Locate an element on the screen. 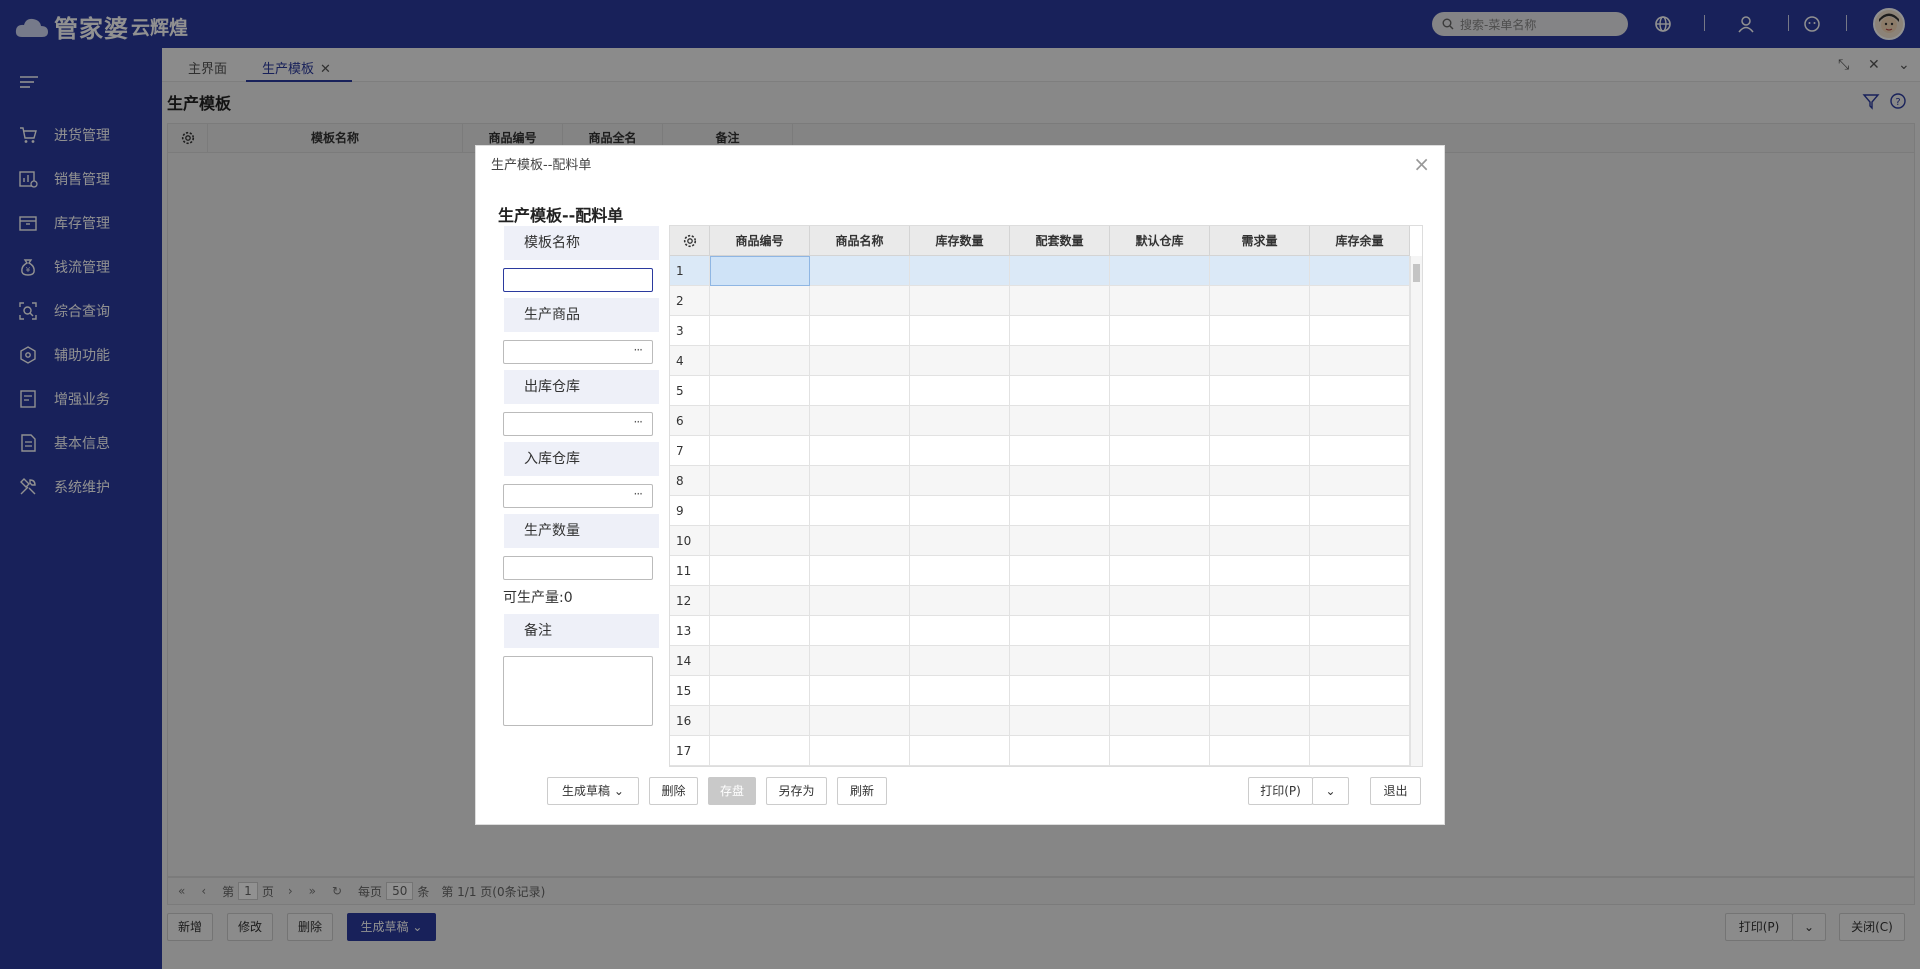  table-row: 13 is located at coordinates (1040, 631).